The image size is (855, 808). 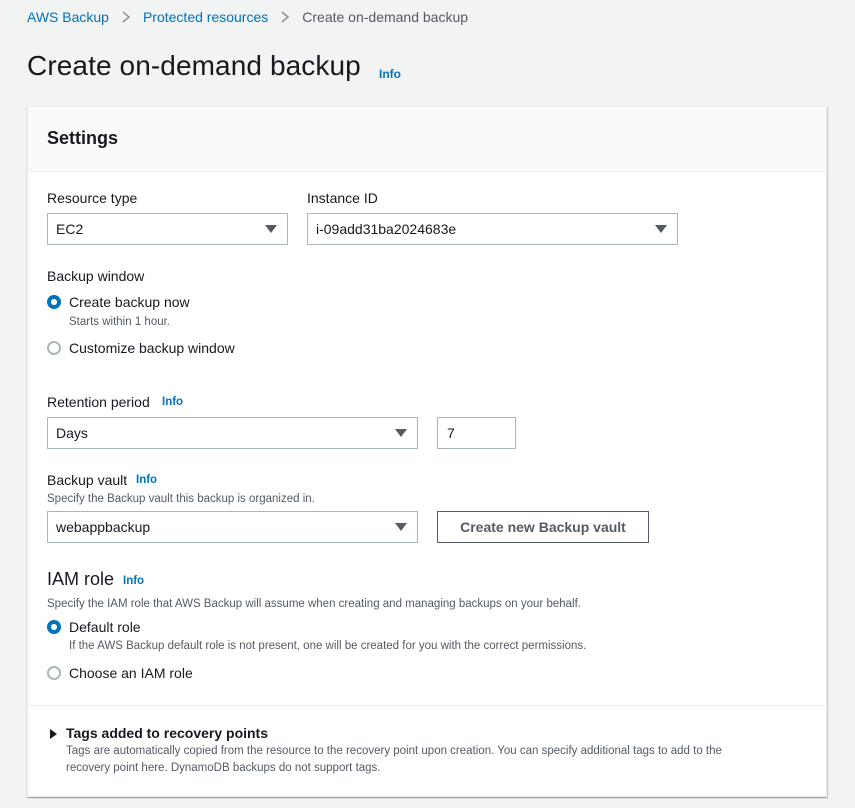 I want to click on vault-info-link: Info, so click(x=146, y=480).